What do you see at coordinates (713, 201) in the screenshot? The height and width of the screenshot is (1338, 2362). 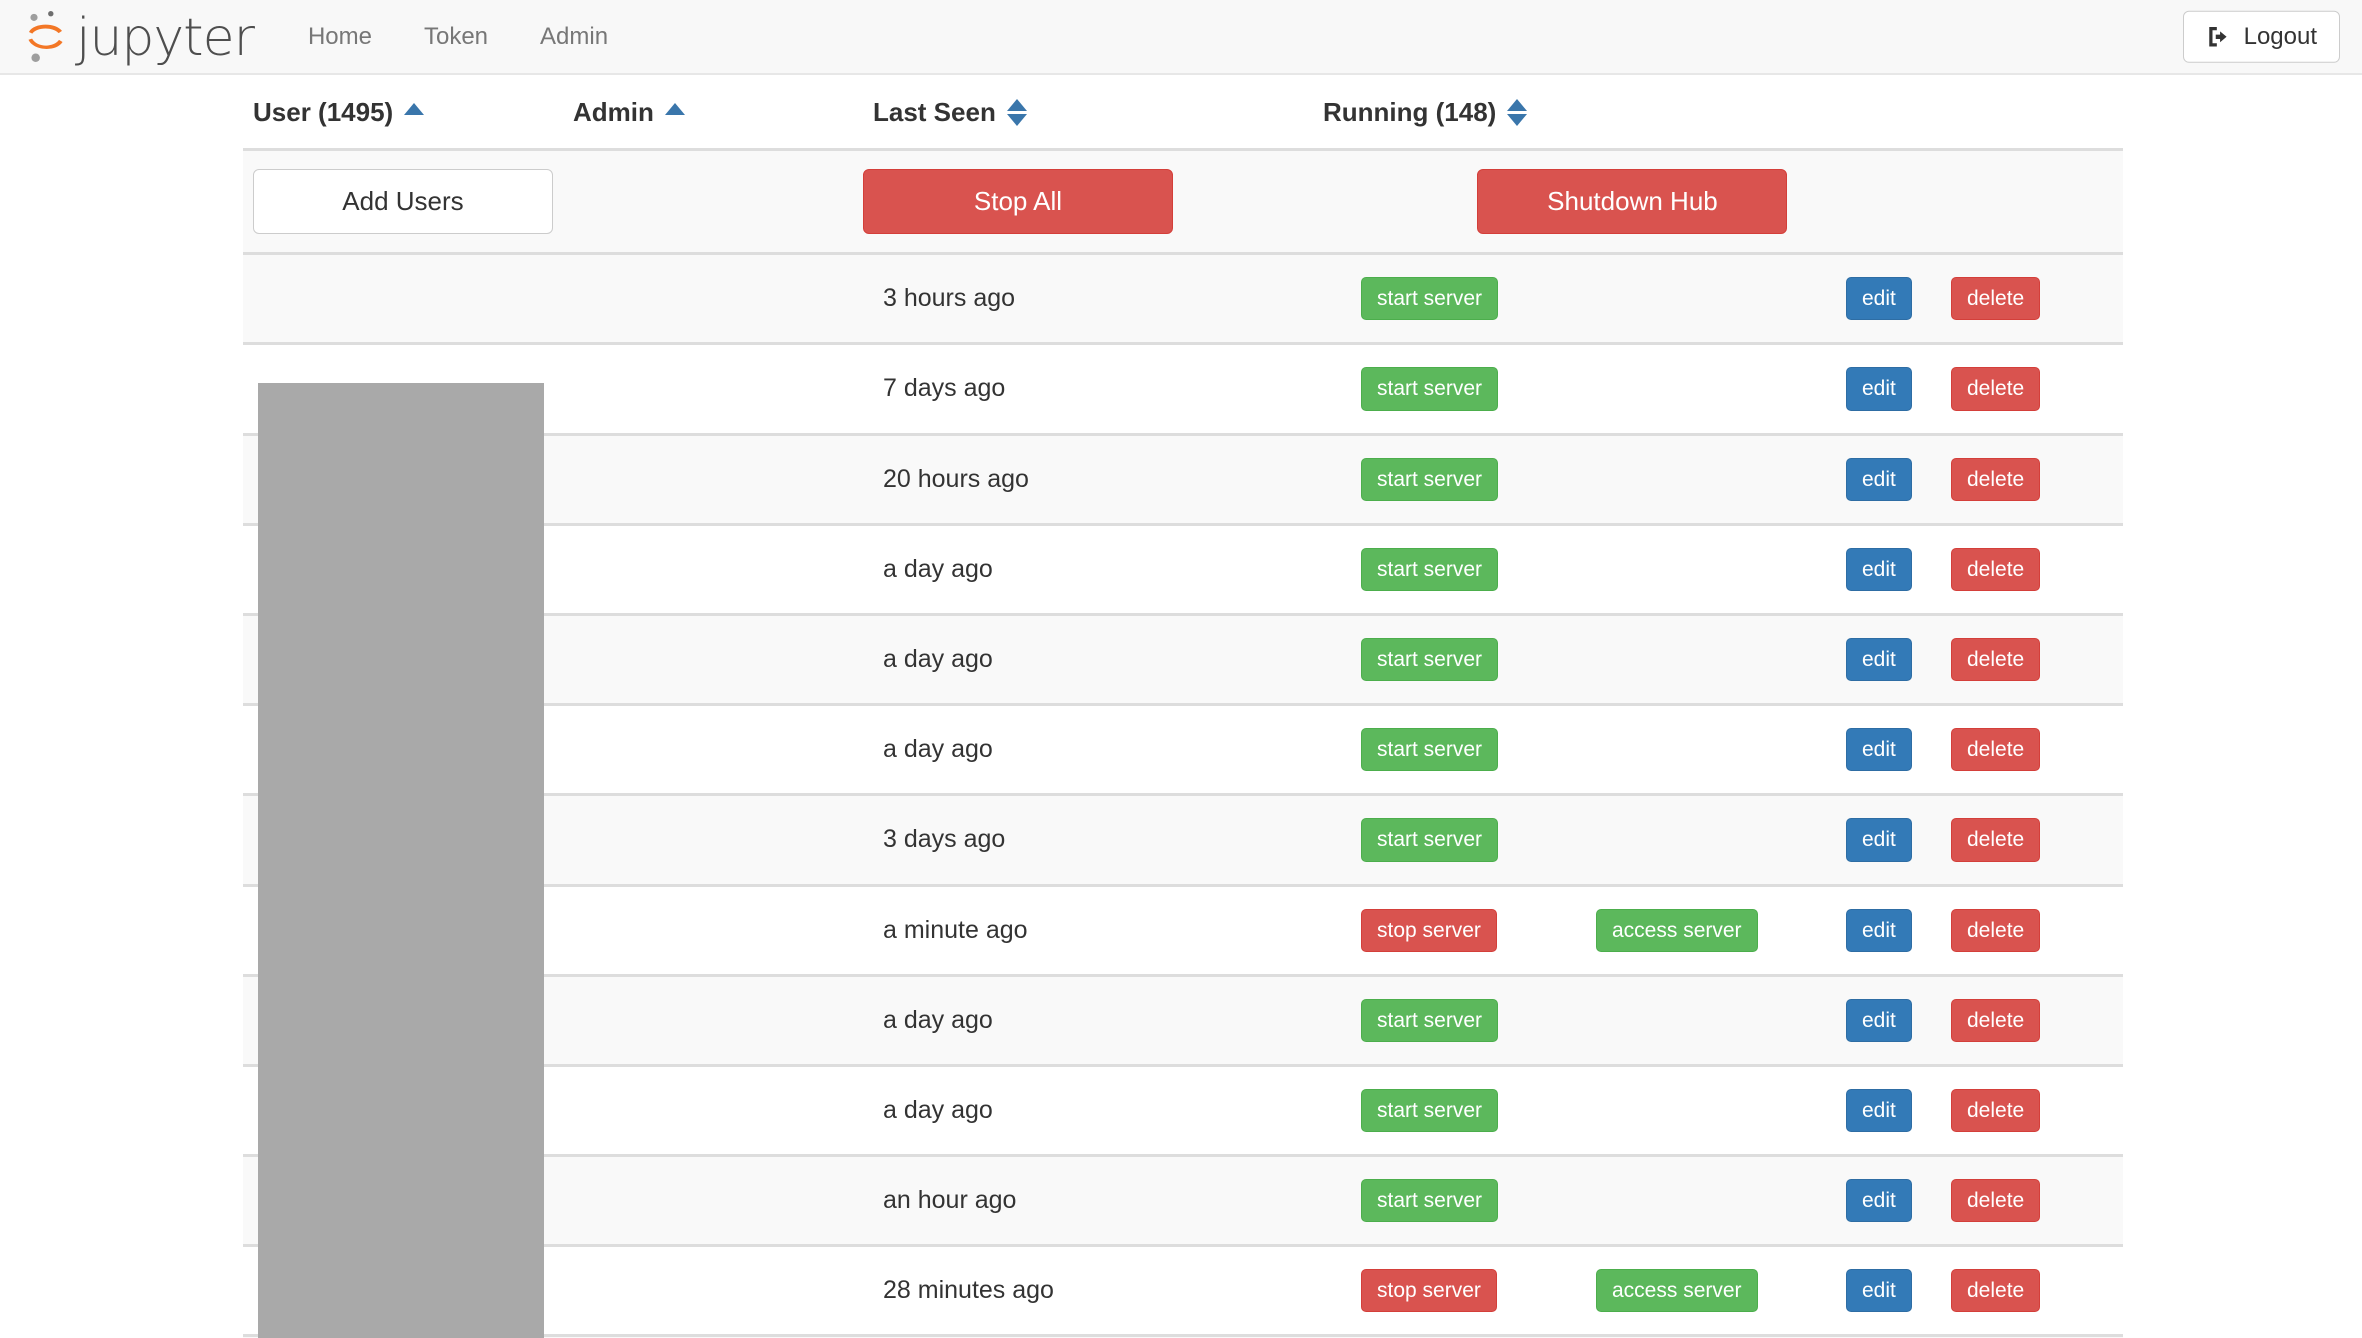 I see `toolbar-cell-spacer` at bounding box center [713, 201].